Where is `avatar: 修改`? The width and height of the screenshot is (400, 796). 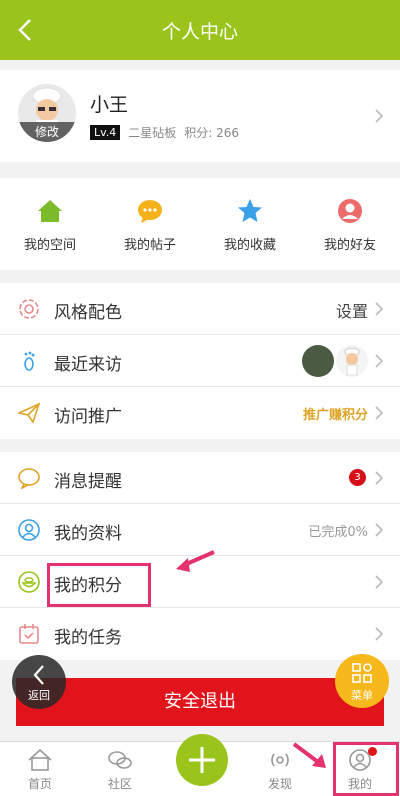
avatar: 修改 is located at coordinates (47, 113).